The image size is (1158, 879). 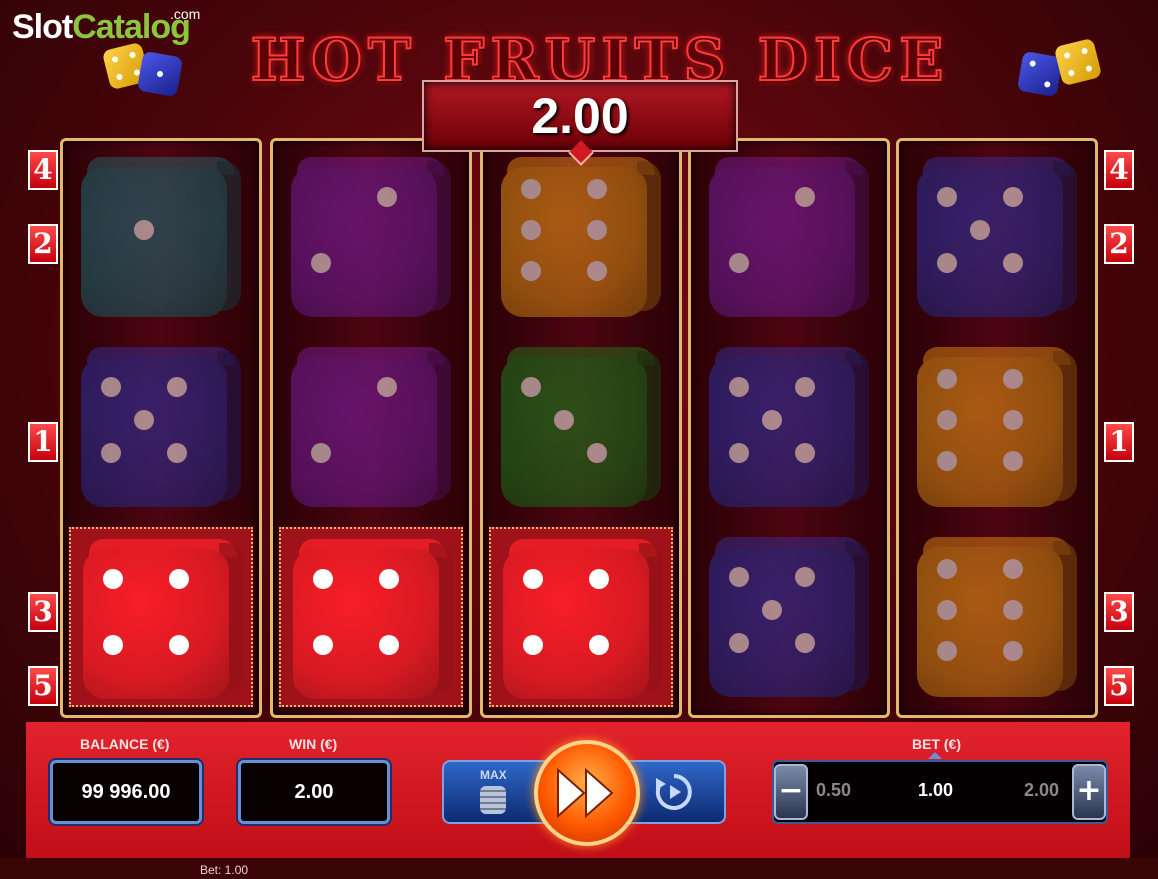 I want to click on coin-stack-icon, so click(x=493, y=800).